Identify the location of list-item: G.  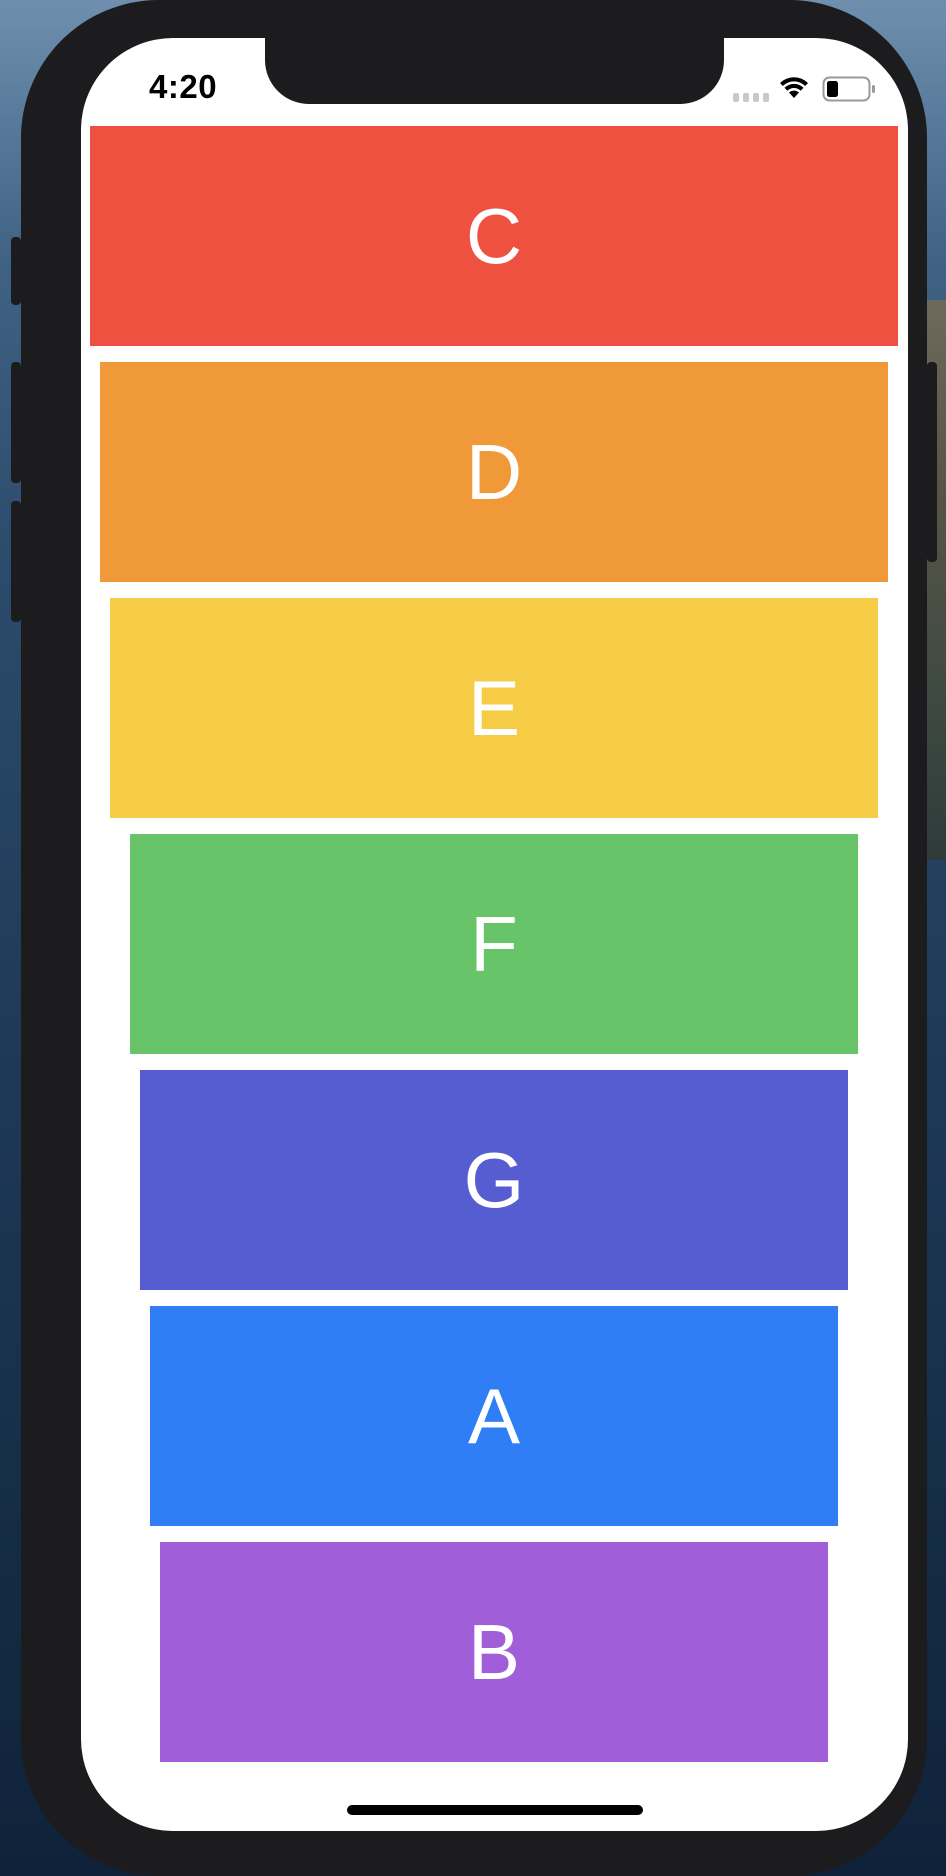
(494, 1180).